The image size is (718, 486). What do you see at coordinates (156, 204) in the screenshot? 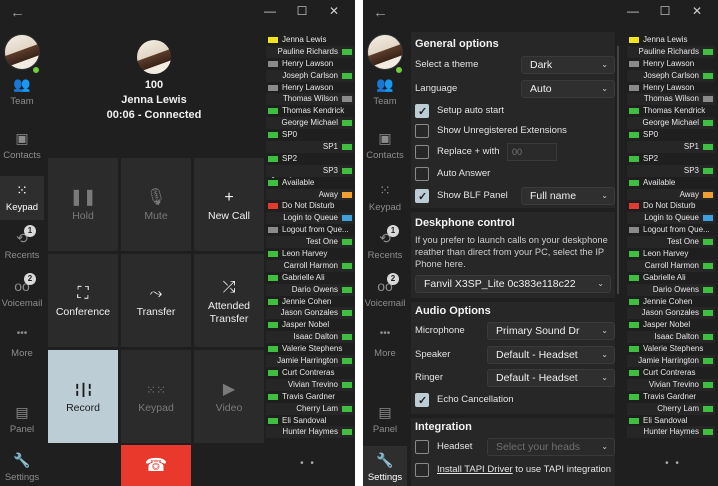
I see `mute-button: 🎙 Mute` at bounding box center [156, 204].